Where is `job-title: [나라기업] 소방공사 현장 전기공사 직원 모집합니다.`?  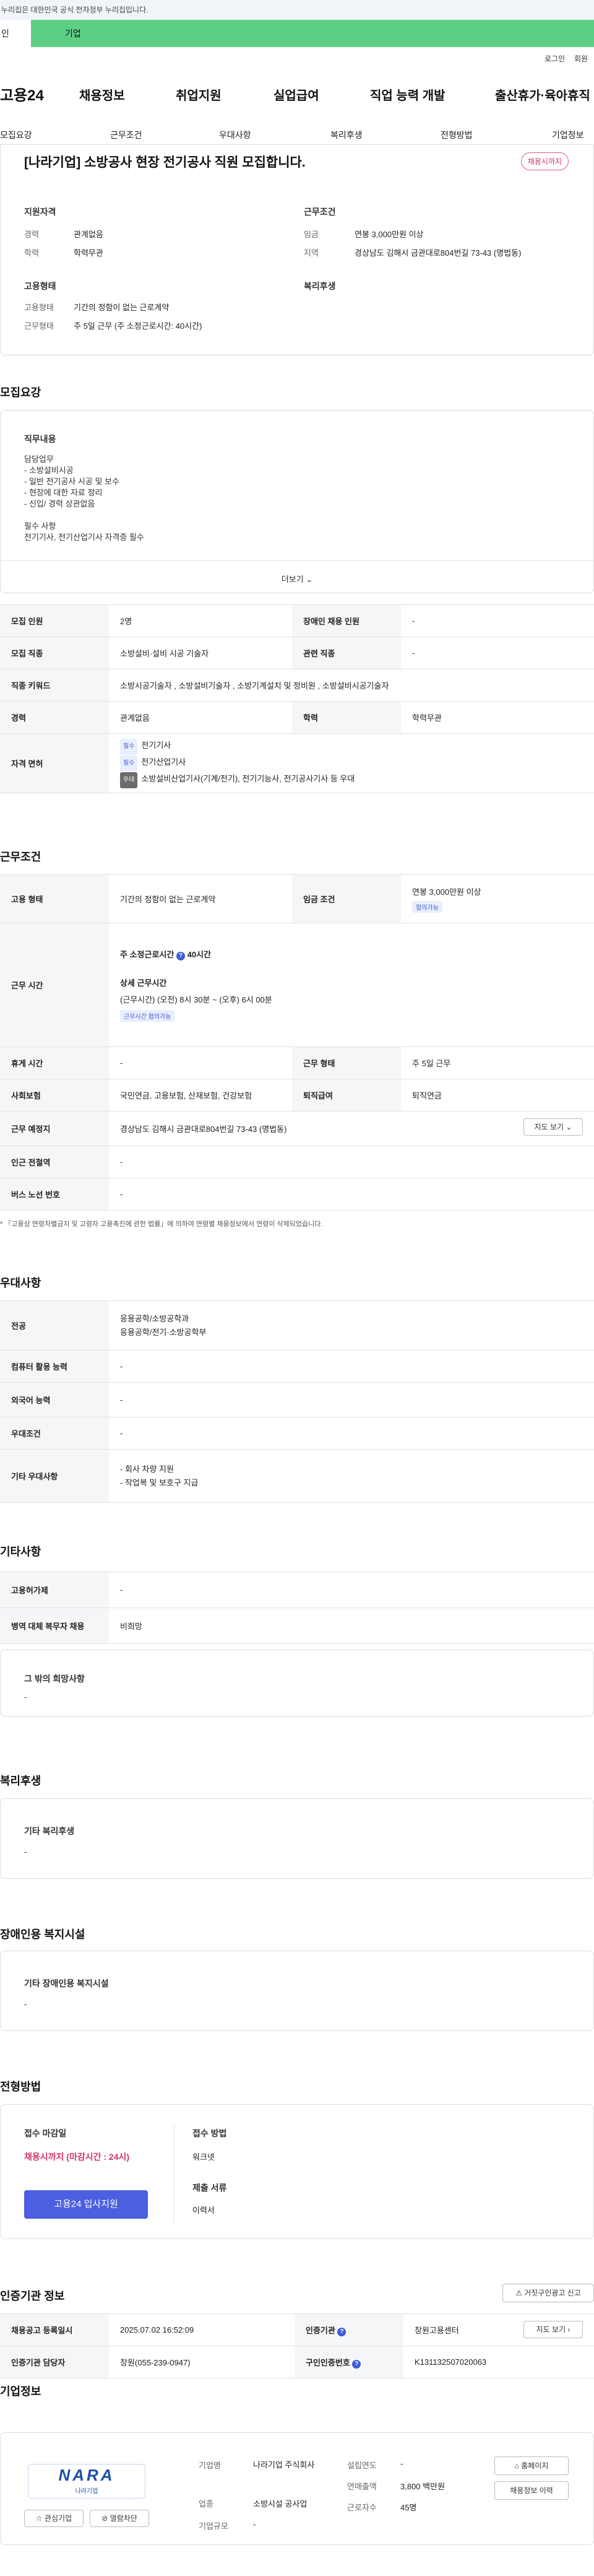 job-title: [나라기업] 소방공사 현장 전기공사 직원 모집합니다. is located at coordinates (165, 162).